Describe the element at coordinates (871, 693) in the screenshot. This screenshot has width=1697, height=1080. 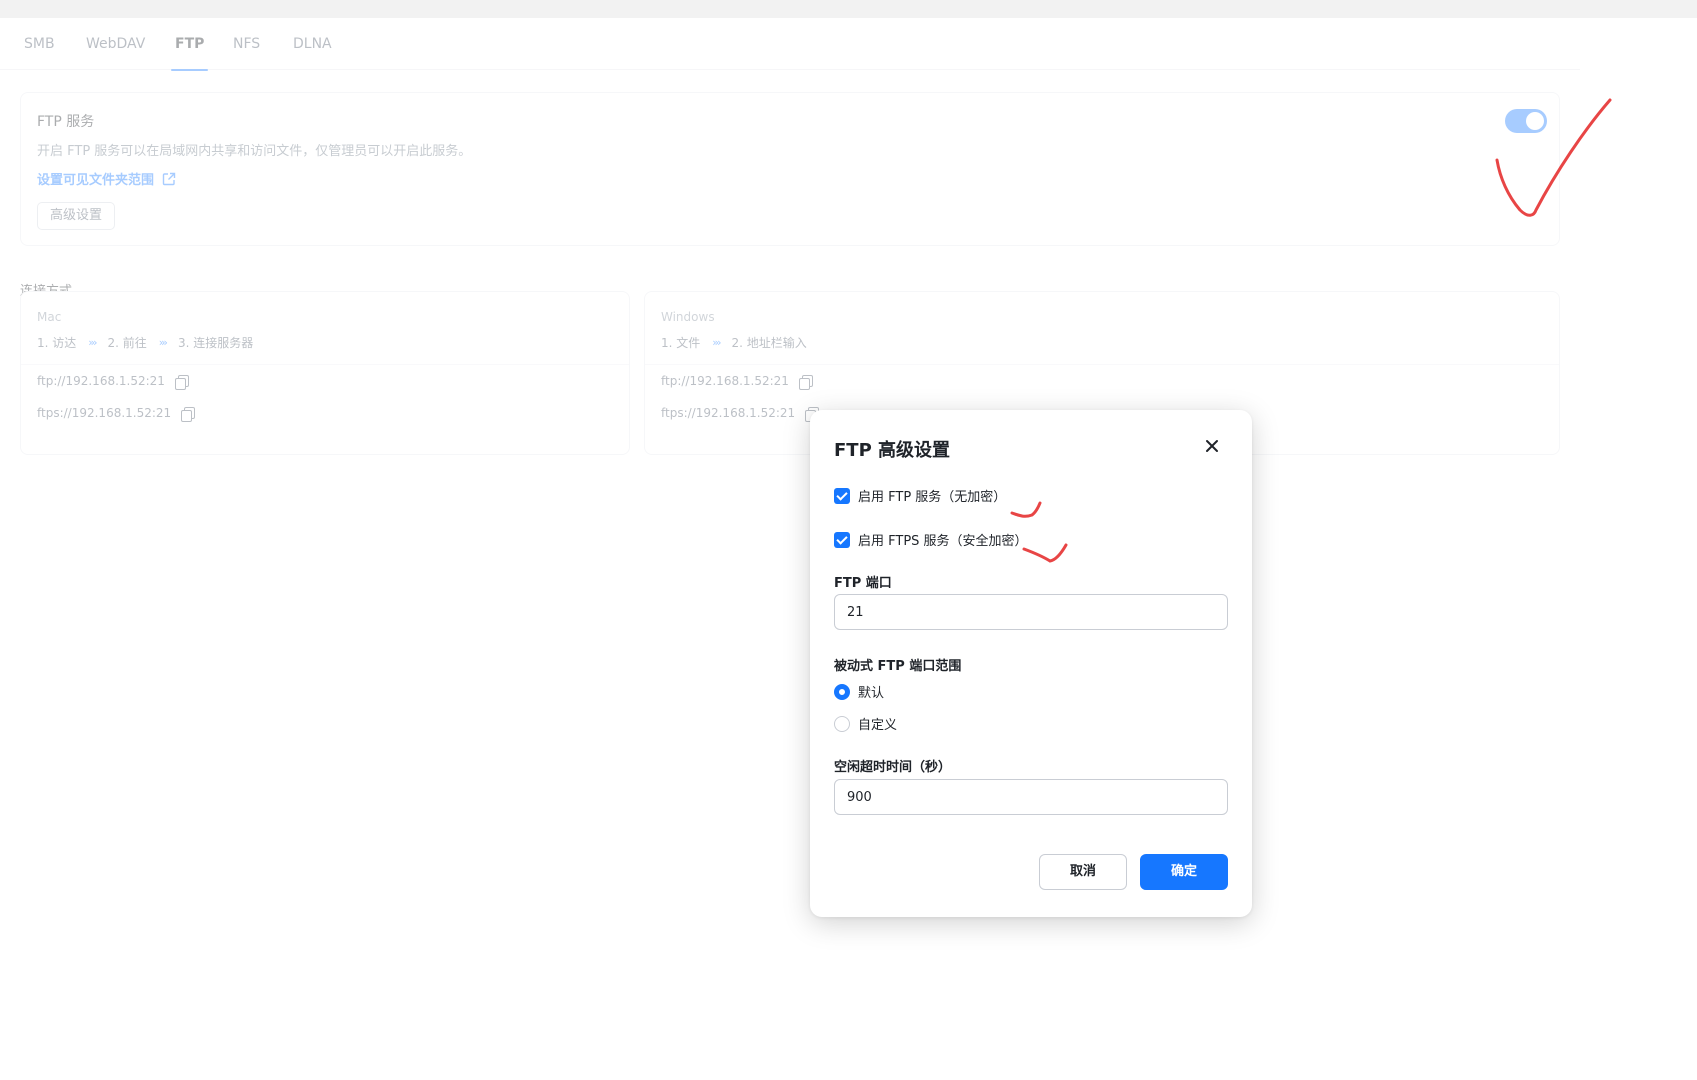
I see `passive-default-label: 默认` at that location.